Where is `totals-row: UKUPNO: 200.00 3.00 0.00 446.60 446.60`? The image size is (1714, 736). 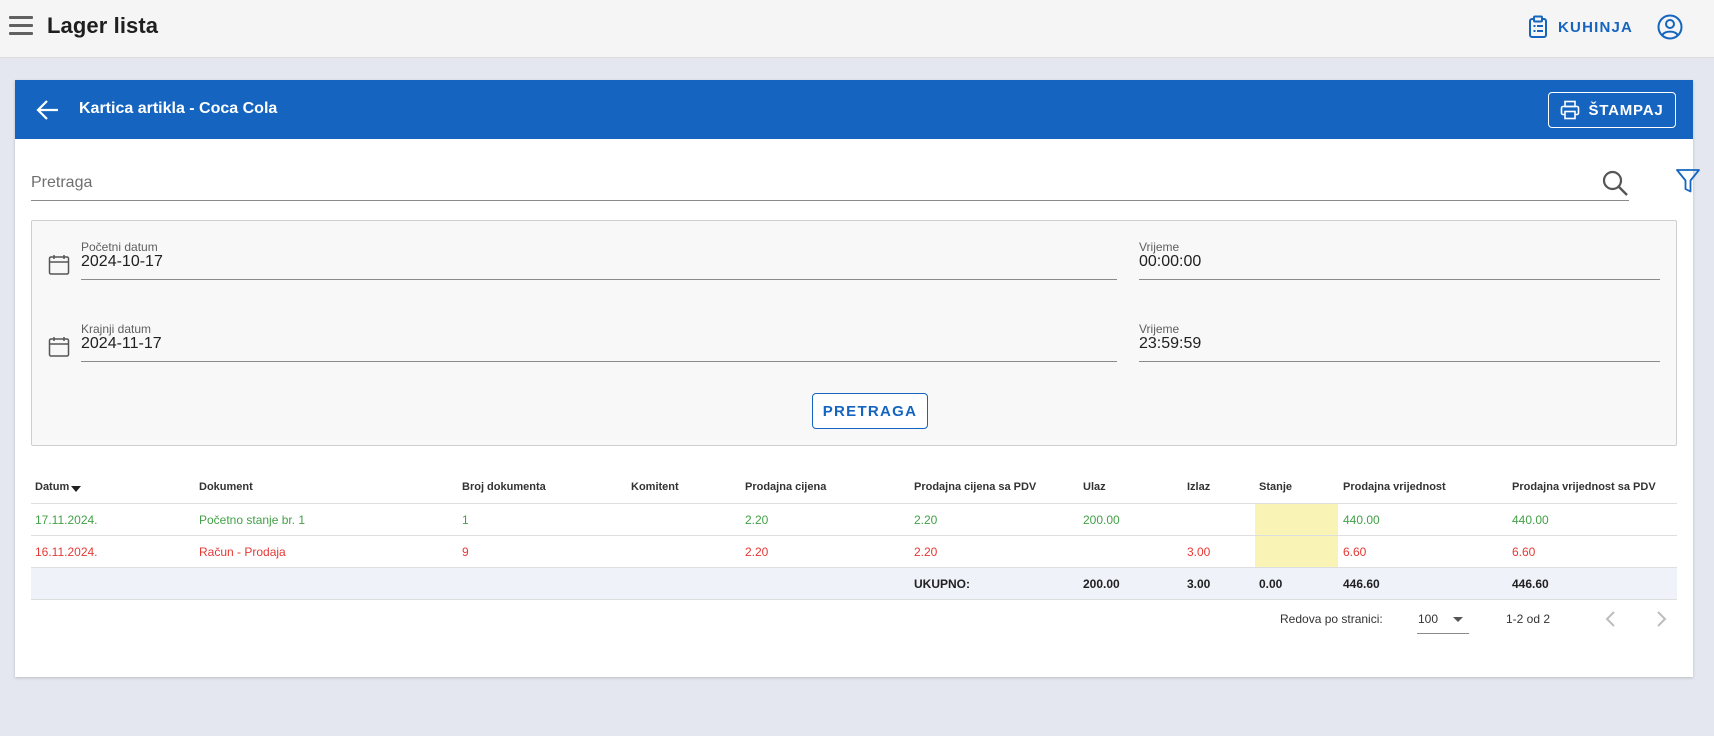 totals-row: UKUPNO: 200.00 3.00 0.00 446.60 446.60 is located at coordinates (854, 584).